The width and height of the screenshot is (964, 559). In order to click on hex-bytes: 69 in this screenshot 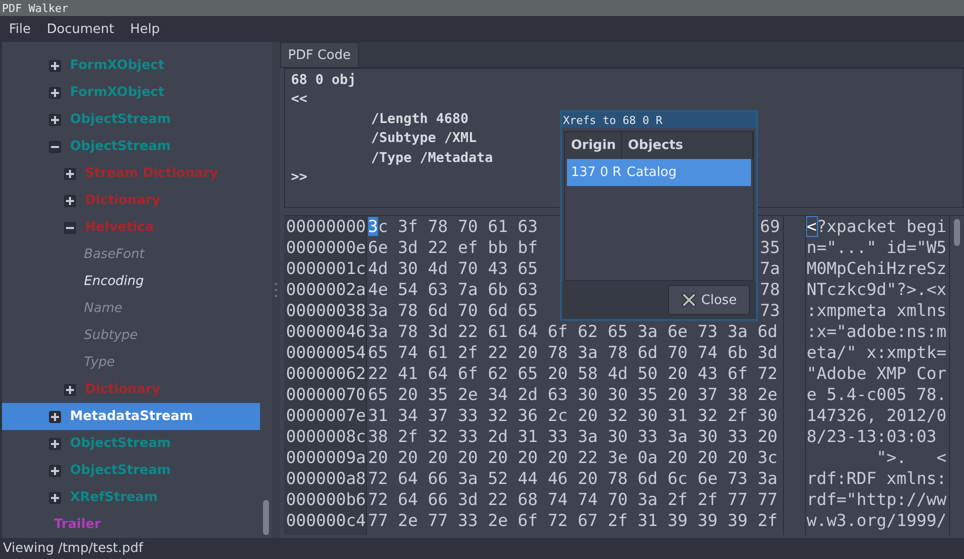, I will do `click(770, 226)`.